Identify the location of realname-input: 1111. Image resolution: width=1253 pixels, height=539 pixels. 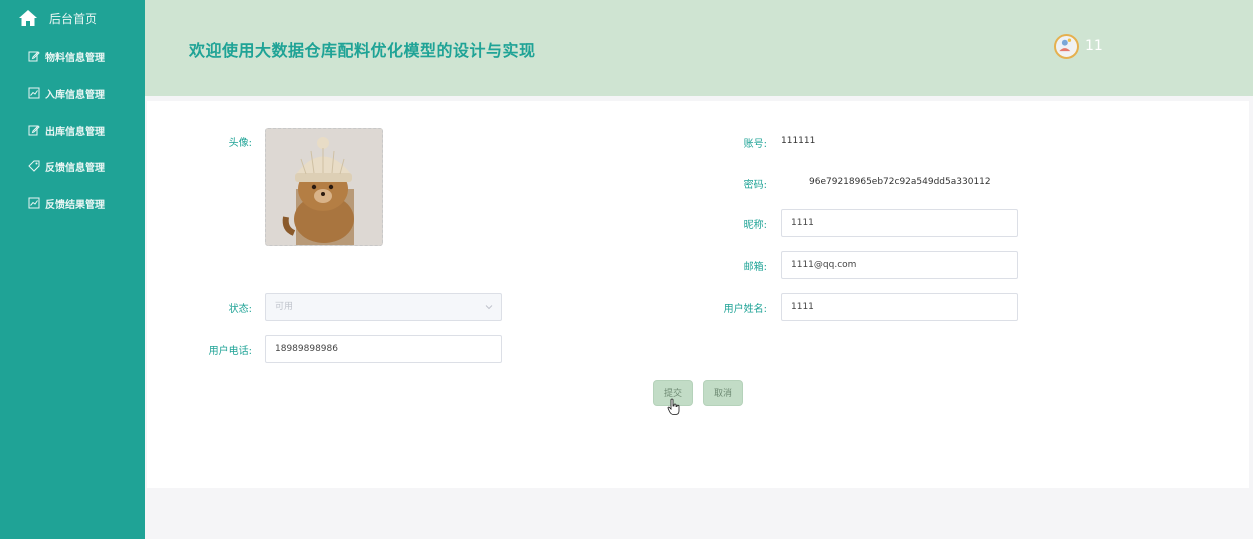
(899, 307).